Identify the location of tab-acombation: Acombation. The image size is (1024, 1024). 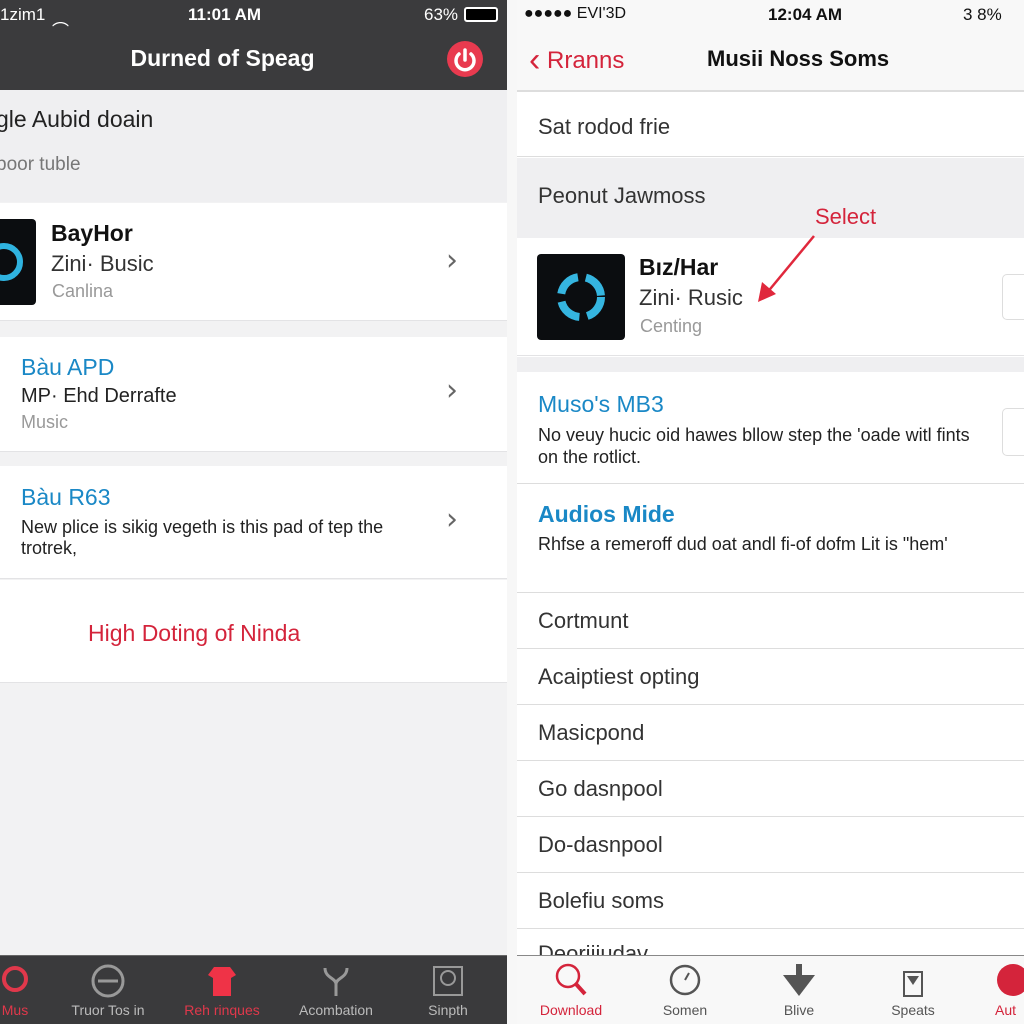
(336, 990).